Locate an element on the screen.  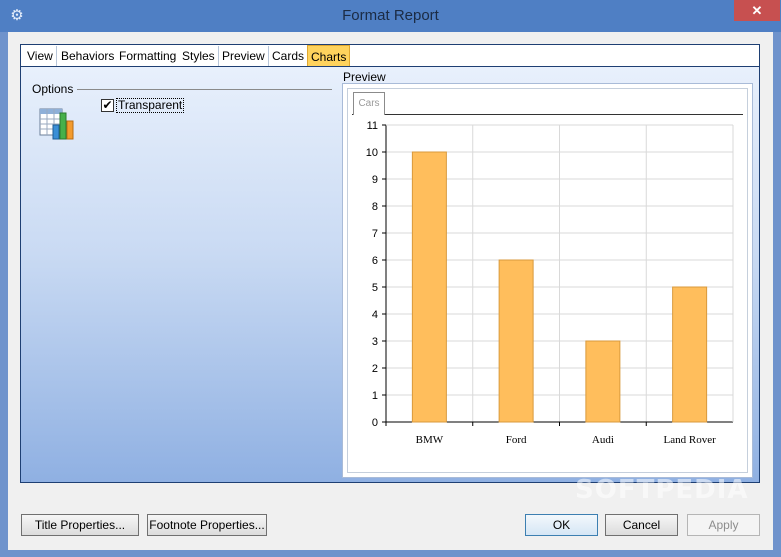
y-tick-label: 0 is located at coordinates (375, 423).